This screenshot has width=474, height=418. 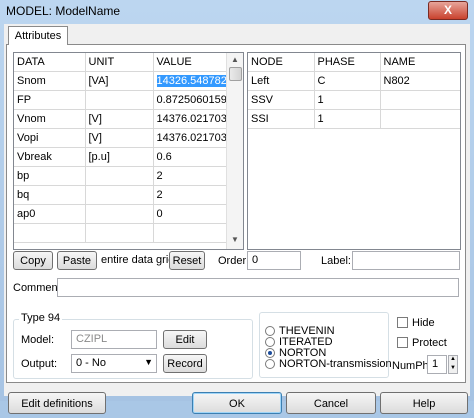 I want to click on table-row: bp 2, so click(x=121, y=176).